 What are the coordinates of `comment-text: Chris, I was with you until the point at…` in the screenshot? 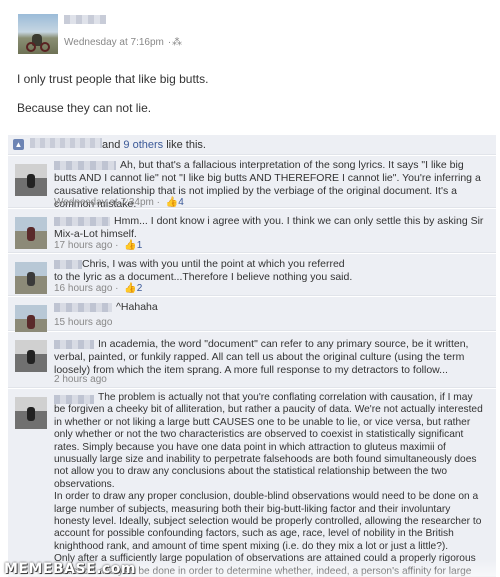 It's located at (203, 270).